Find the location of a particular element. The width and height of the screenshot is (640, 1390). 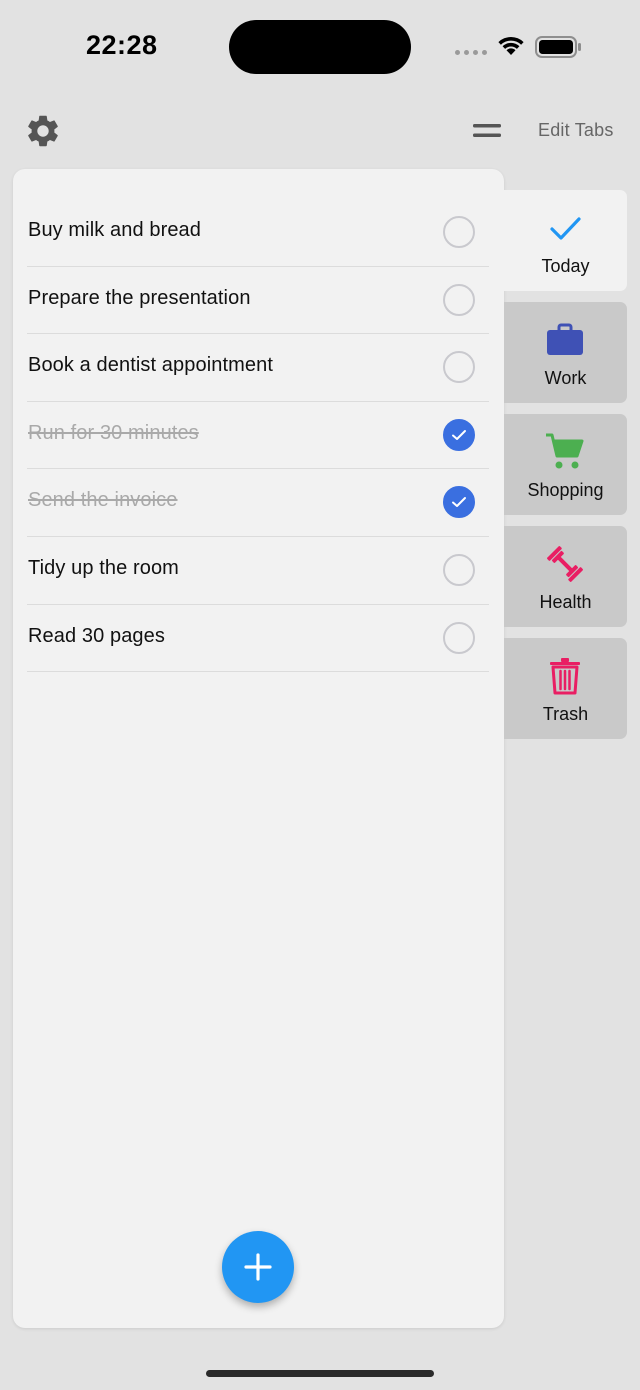

task-item: Tidy up the room is located at coordinates (258, 571).